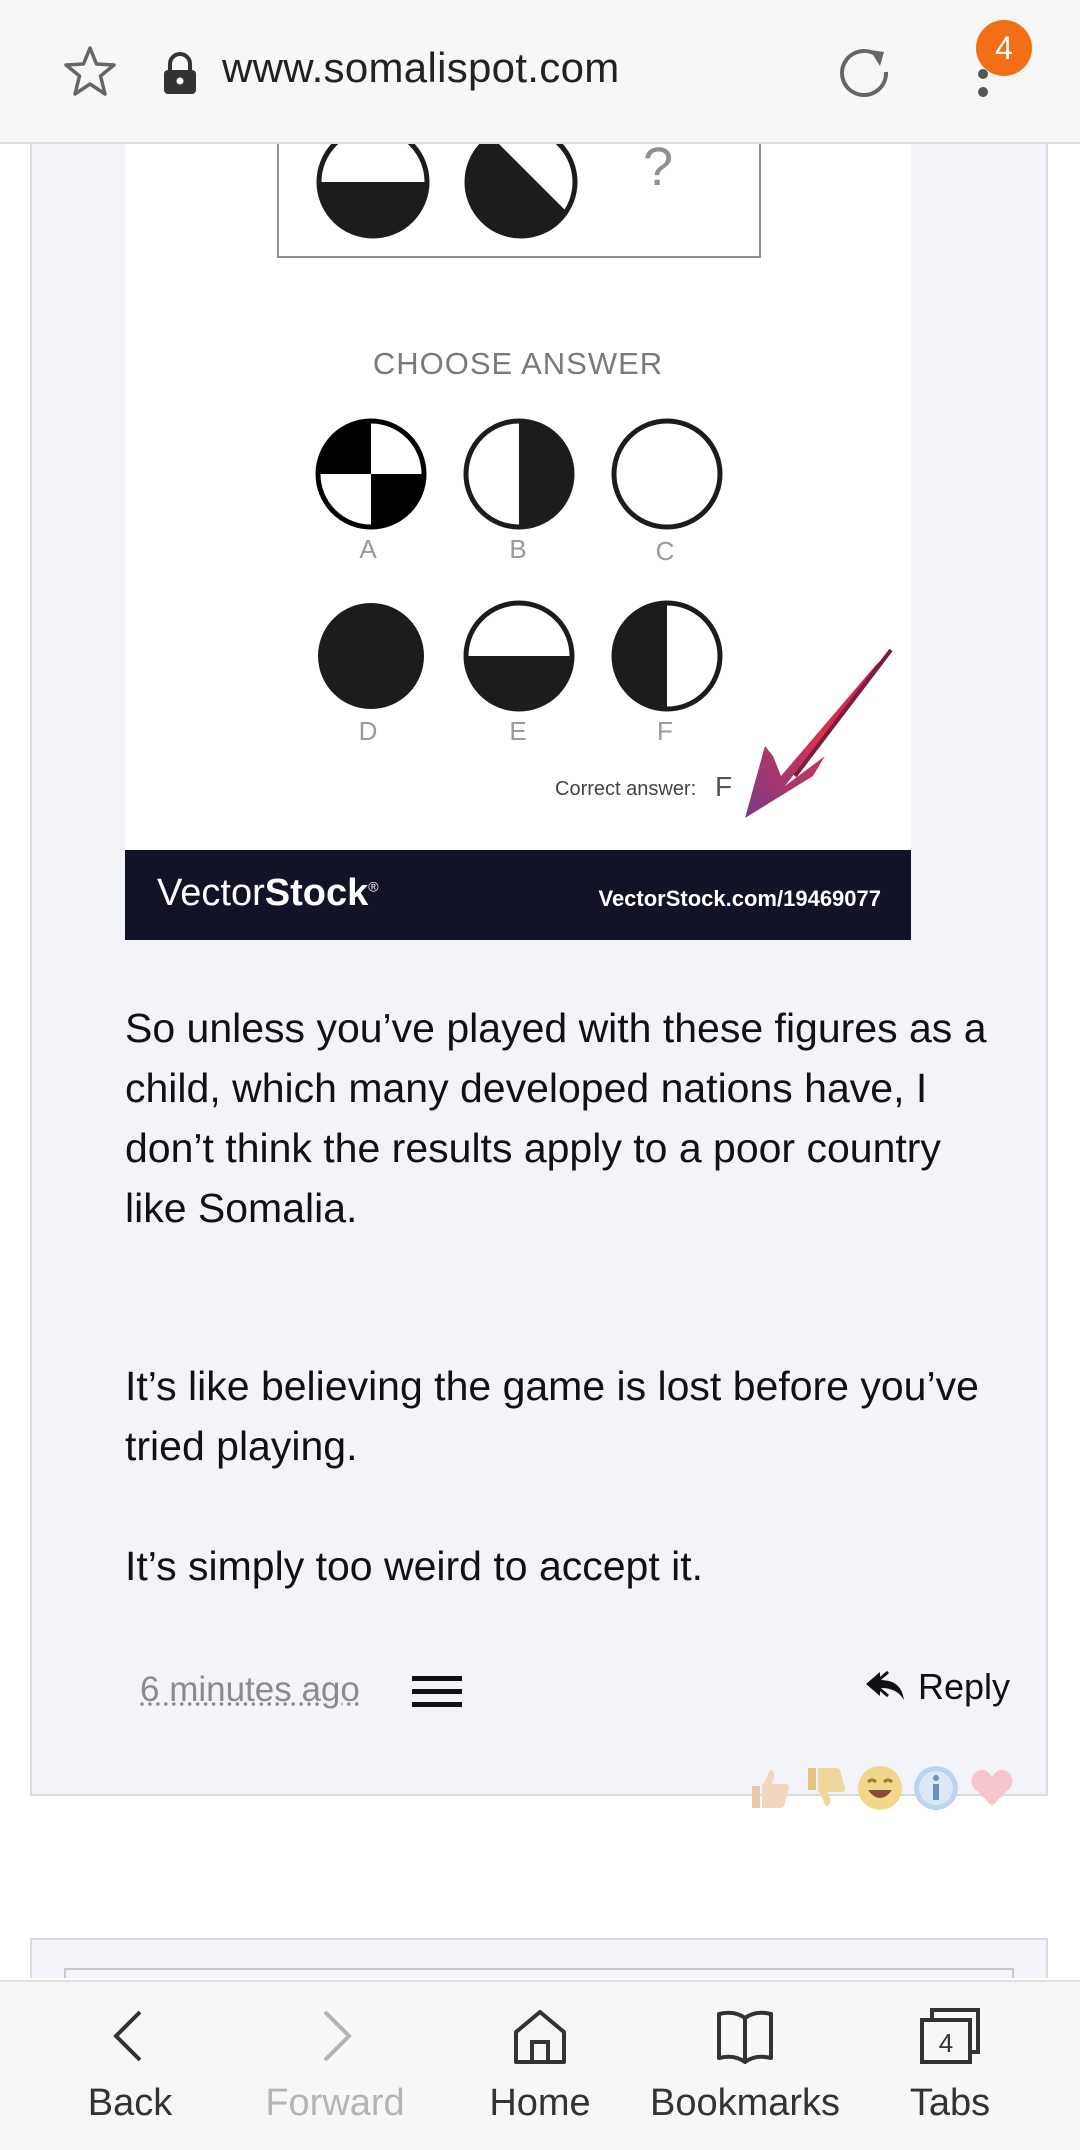  What do you see at coordinates (90, 72) in the screenshot?
I see `star-icon` at bounding box center [90, 72].